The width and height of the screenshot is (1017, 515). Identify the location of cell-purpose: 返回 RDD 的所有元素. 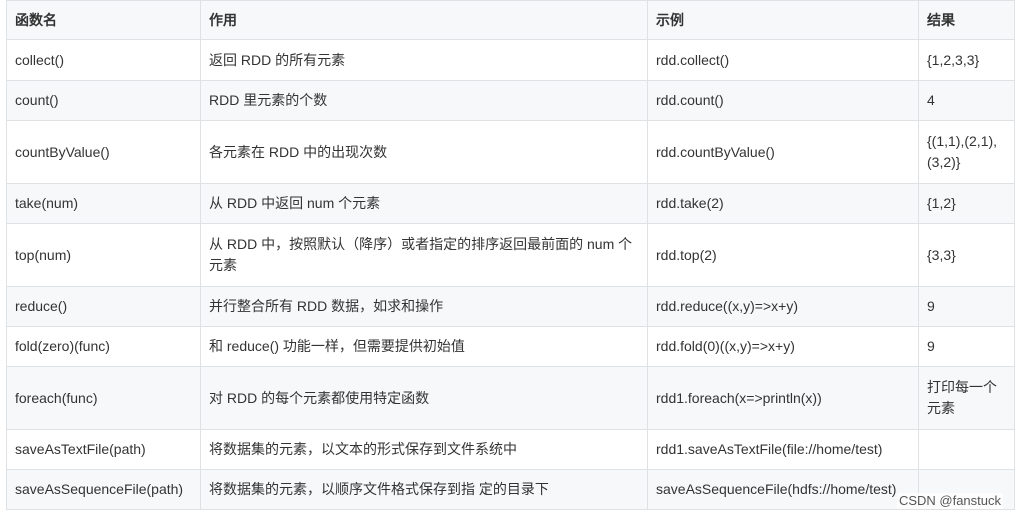
(424, 60).